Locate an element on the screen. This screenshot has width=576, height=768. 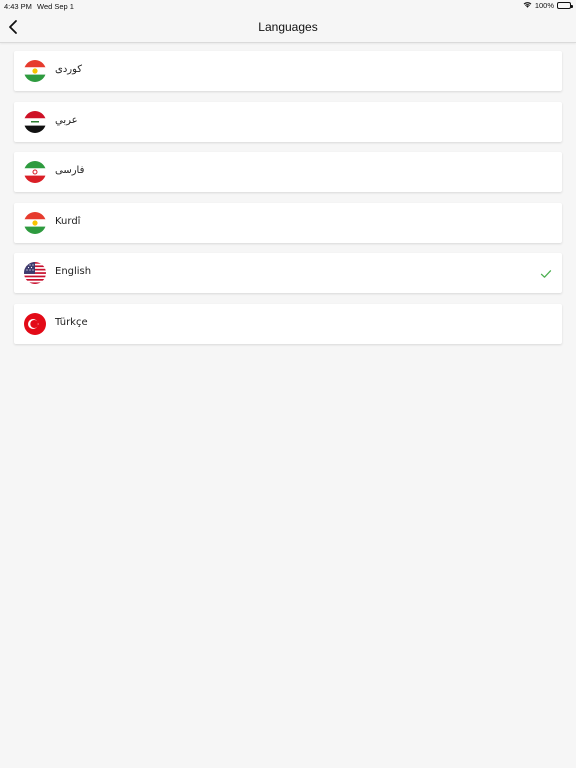
language-item-kurdish-sorani: کوردی is located at coordinates (288, 71).